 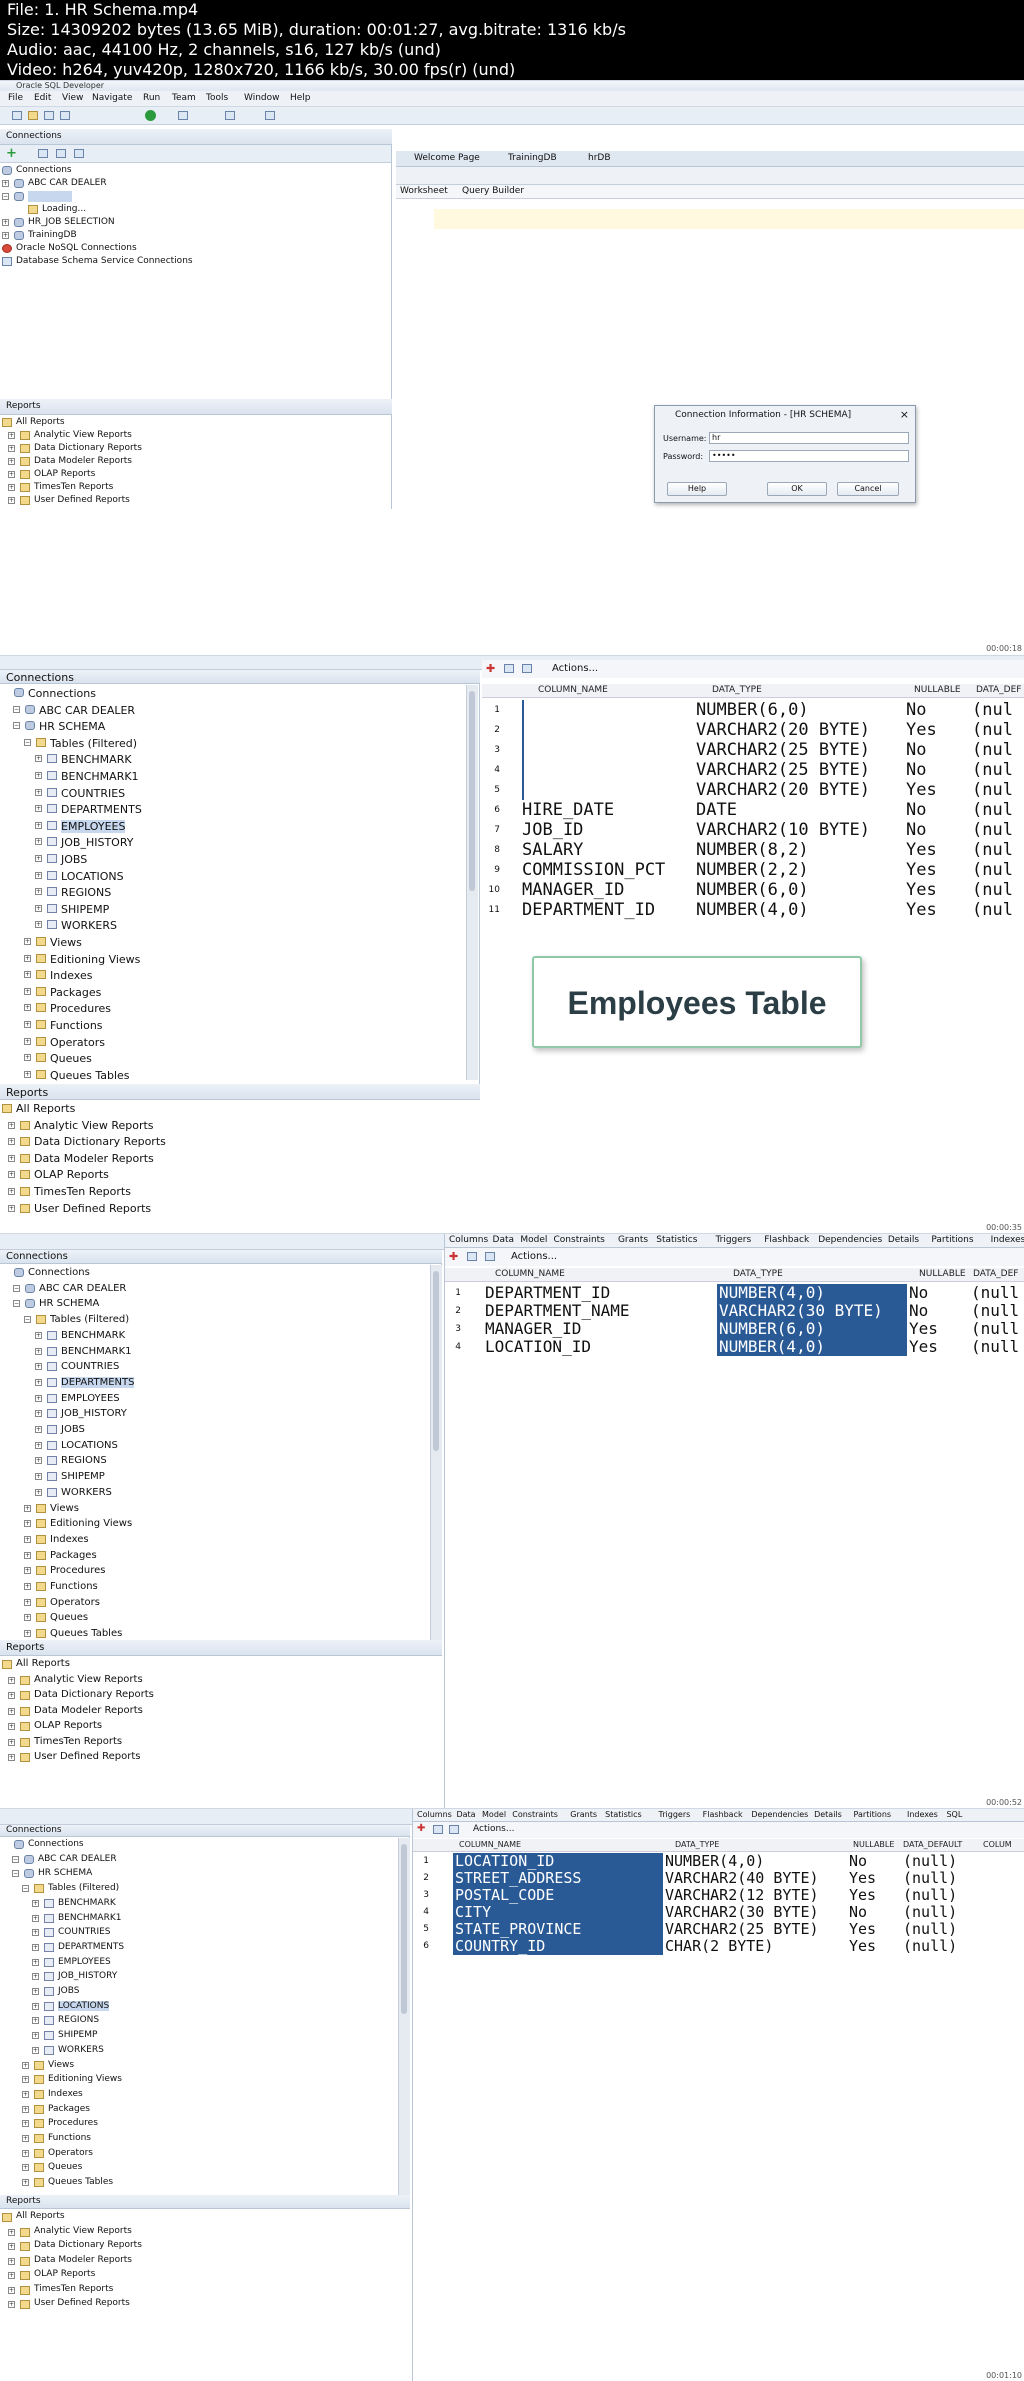 What do you see at coordinates (828, 1814) in the screenshot?
I see `tab-details: Details` at bounding box center [828, 1814].